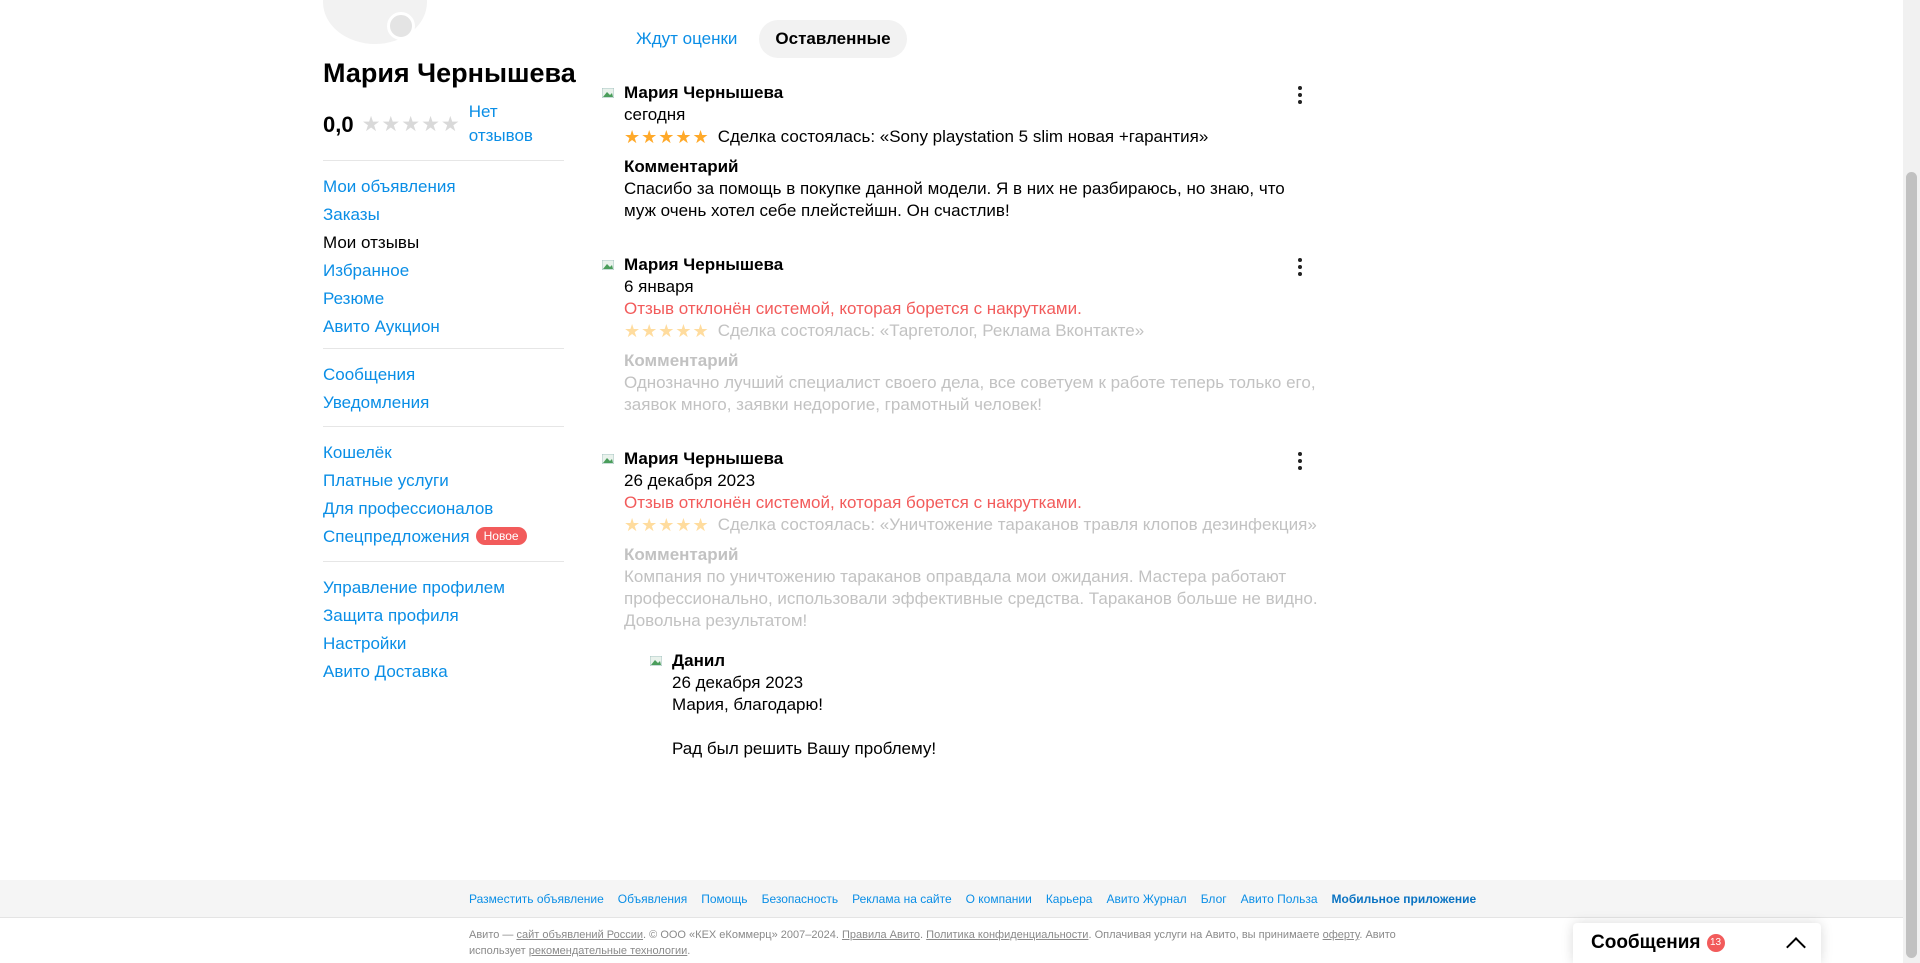 Image resolution: width=1920 pixels, height=963 pixels. I want to click on tab-pending: Ждут оценки, so click(686, 39).